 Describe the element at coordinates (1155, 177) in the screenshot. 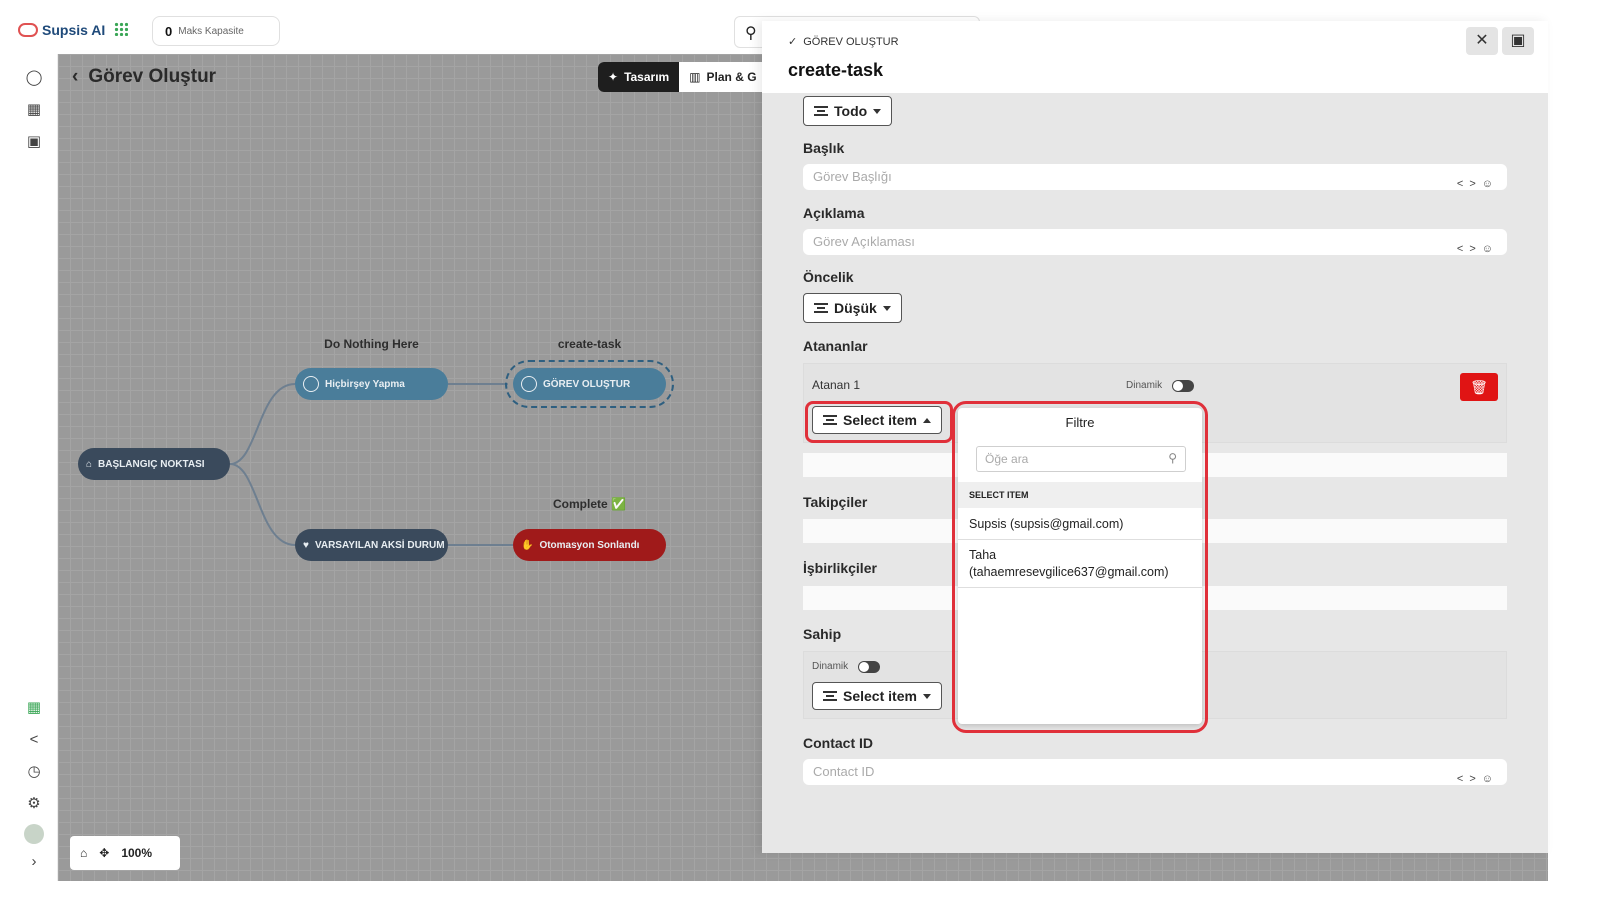

I see `title-input: Görev Başlığı <>☺` at that location.